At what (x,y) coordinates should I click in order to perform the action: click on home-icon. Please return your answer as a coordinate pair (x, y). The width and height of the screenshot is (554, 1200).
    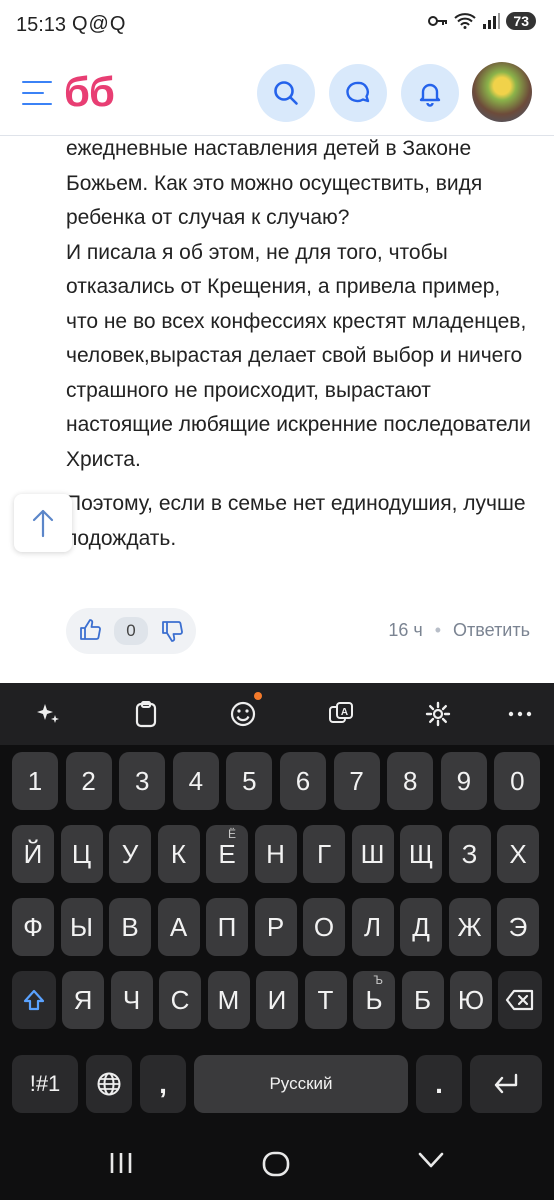
    Looking at the image, I should click on (276, 1164).